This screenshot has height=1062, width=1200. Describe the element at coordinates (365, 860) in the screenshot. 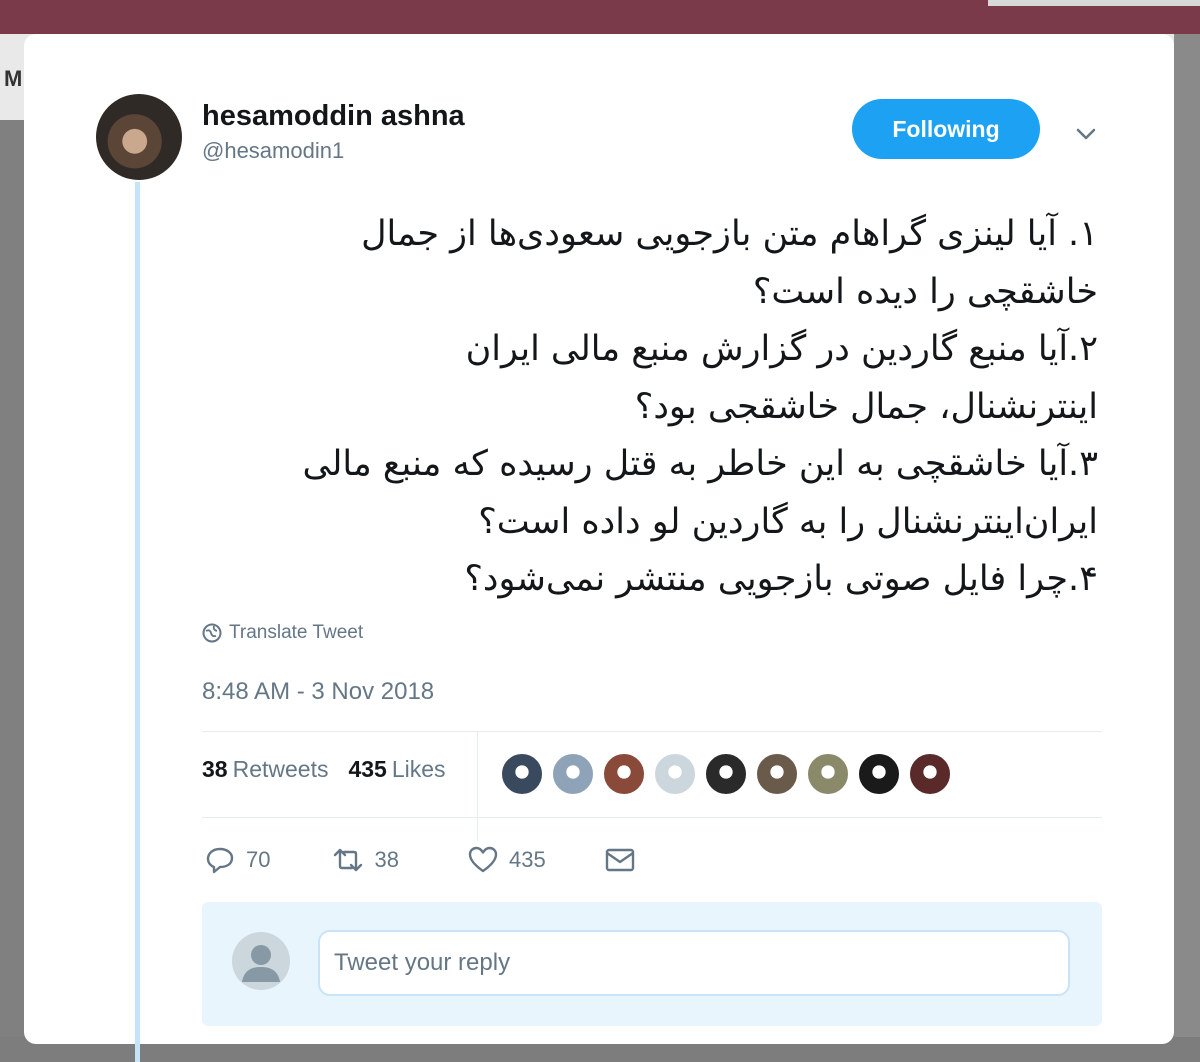

I see `retweet-button: 38` at that location.